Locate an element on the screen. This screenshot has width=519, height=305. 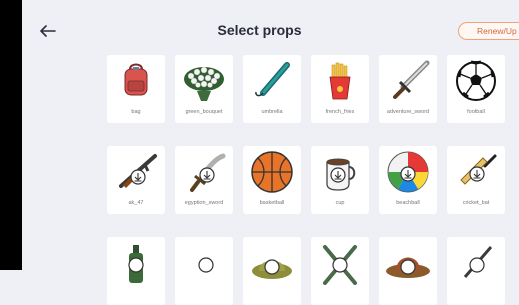
page-title: Select props is located at coordinates (259, 30).